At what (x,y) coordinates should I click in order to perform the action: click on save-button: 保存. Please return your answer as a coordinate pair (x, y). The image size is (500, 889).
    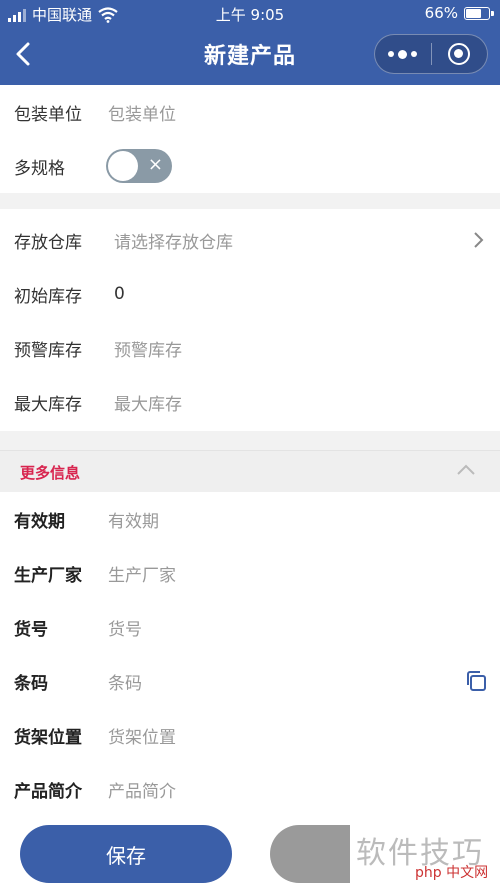
    Looking at the image, I should click on (126, 854).